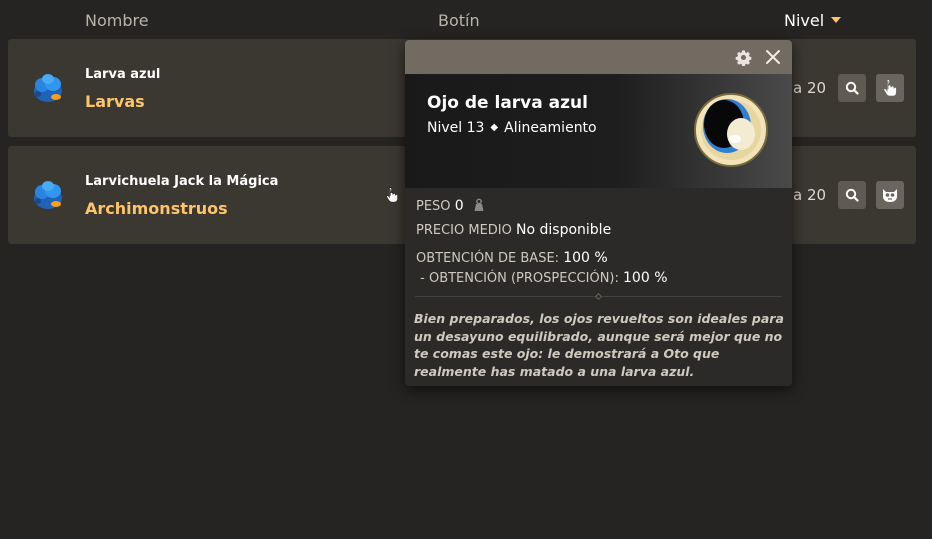 The image size is (932, 539). What do you see at coordinates (743, 57) in the screenshot?
I see `gear-icon` at bounding box center [743, 57].